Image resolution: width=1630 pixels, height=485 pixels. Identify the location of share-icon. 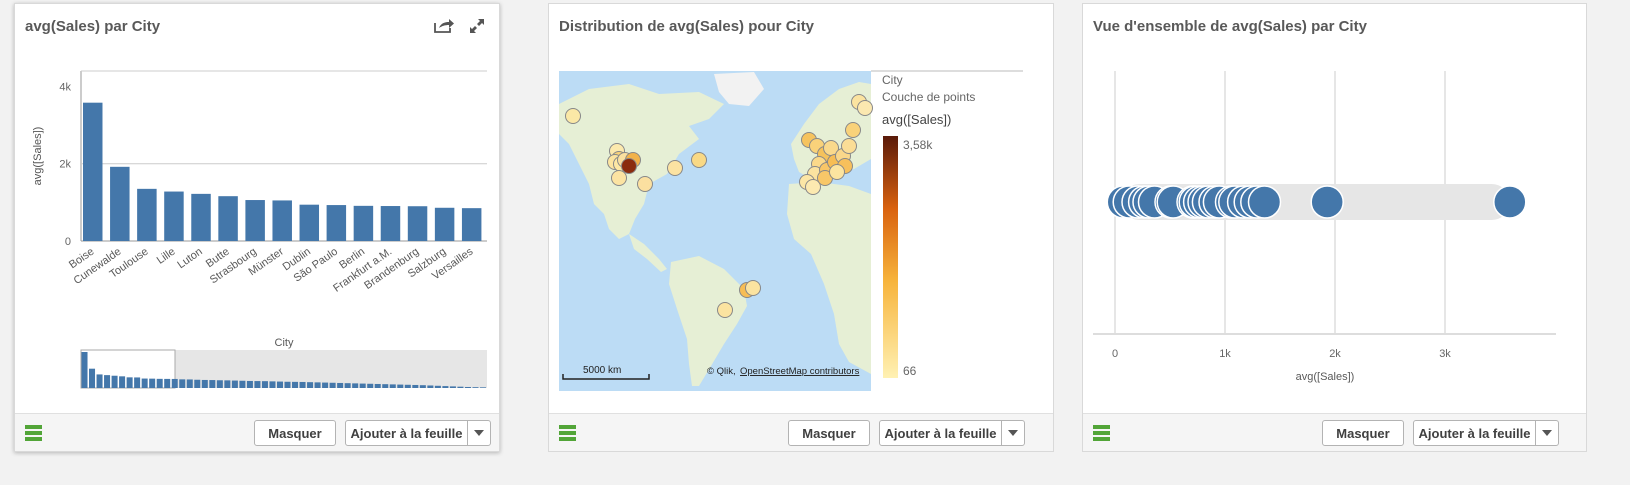
(444, 28).